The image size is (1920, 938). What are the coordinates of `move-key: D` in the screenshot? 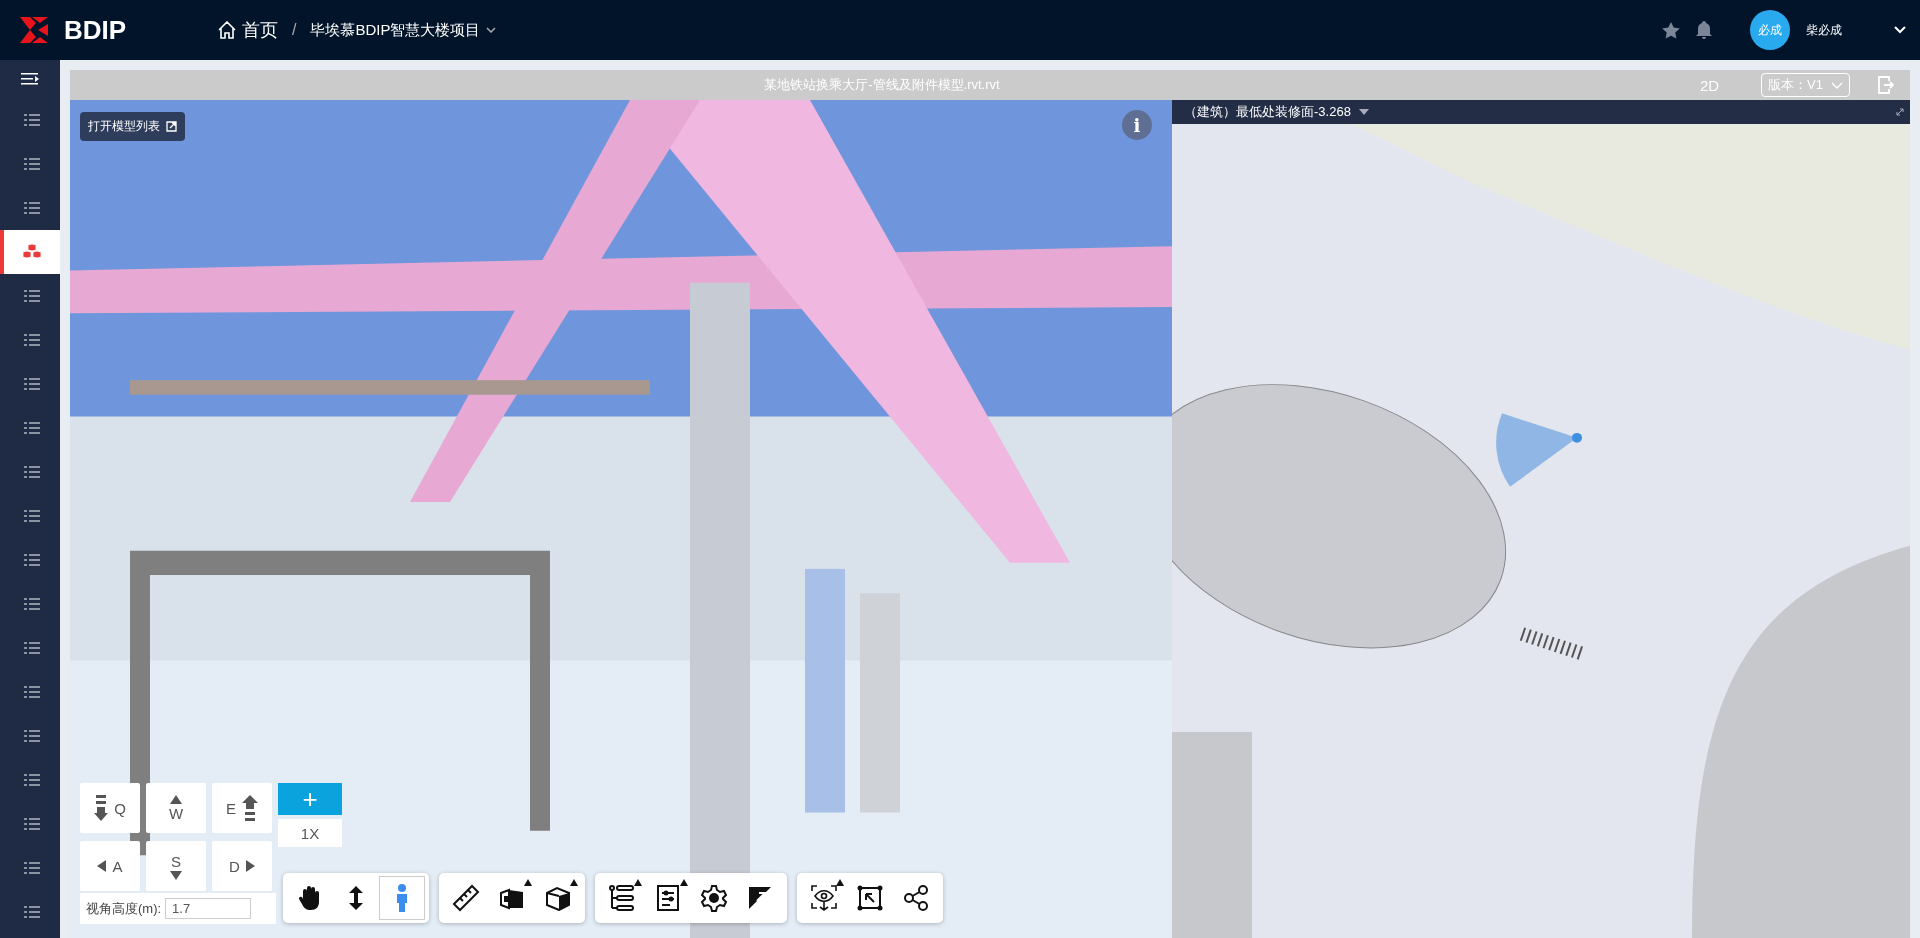 It's located at (242, 866).